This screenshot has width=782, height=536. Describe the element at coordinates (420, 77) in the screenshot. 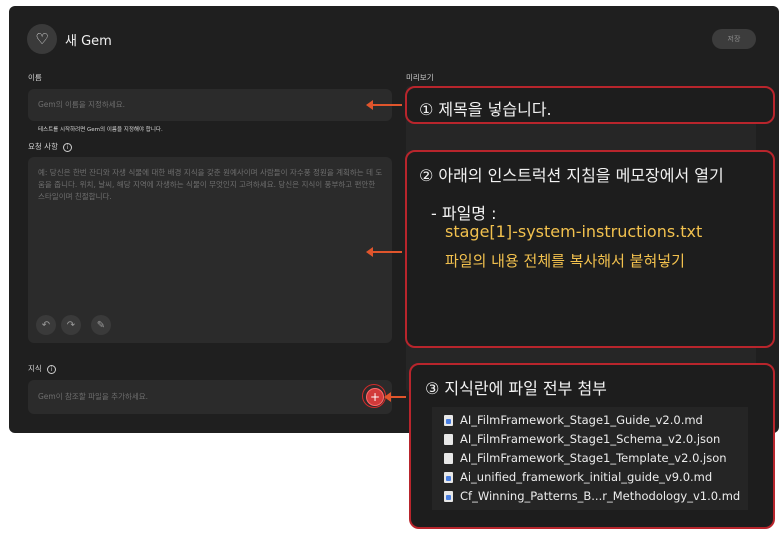

I see `preview-label: 미리보기` at that location.